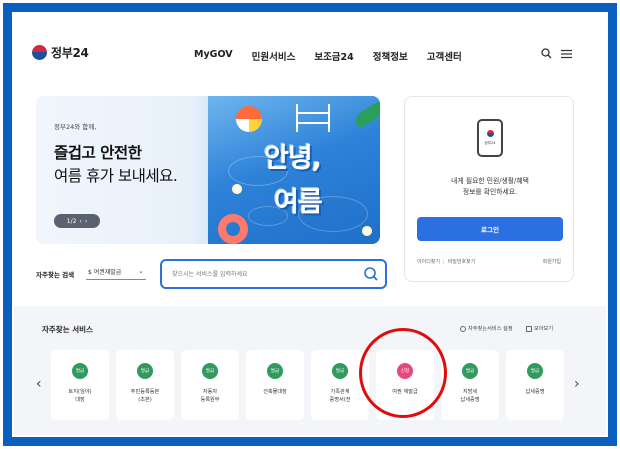  What do you see at coordinates (80, 396) in the screenshot?
I see `service-label: 토지(임야) 대장` at bounding box center [80, 396].